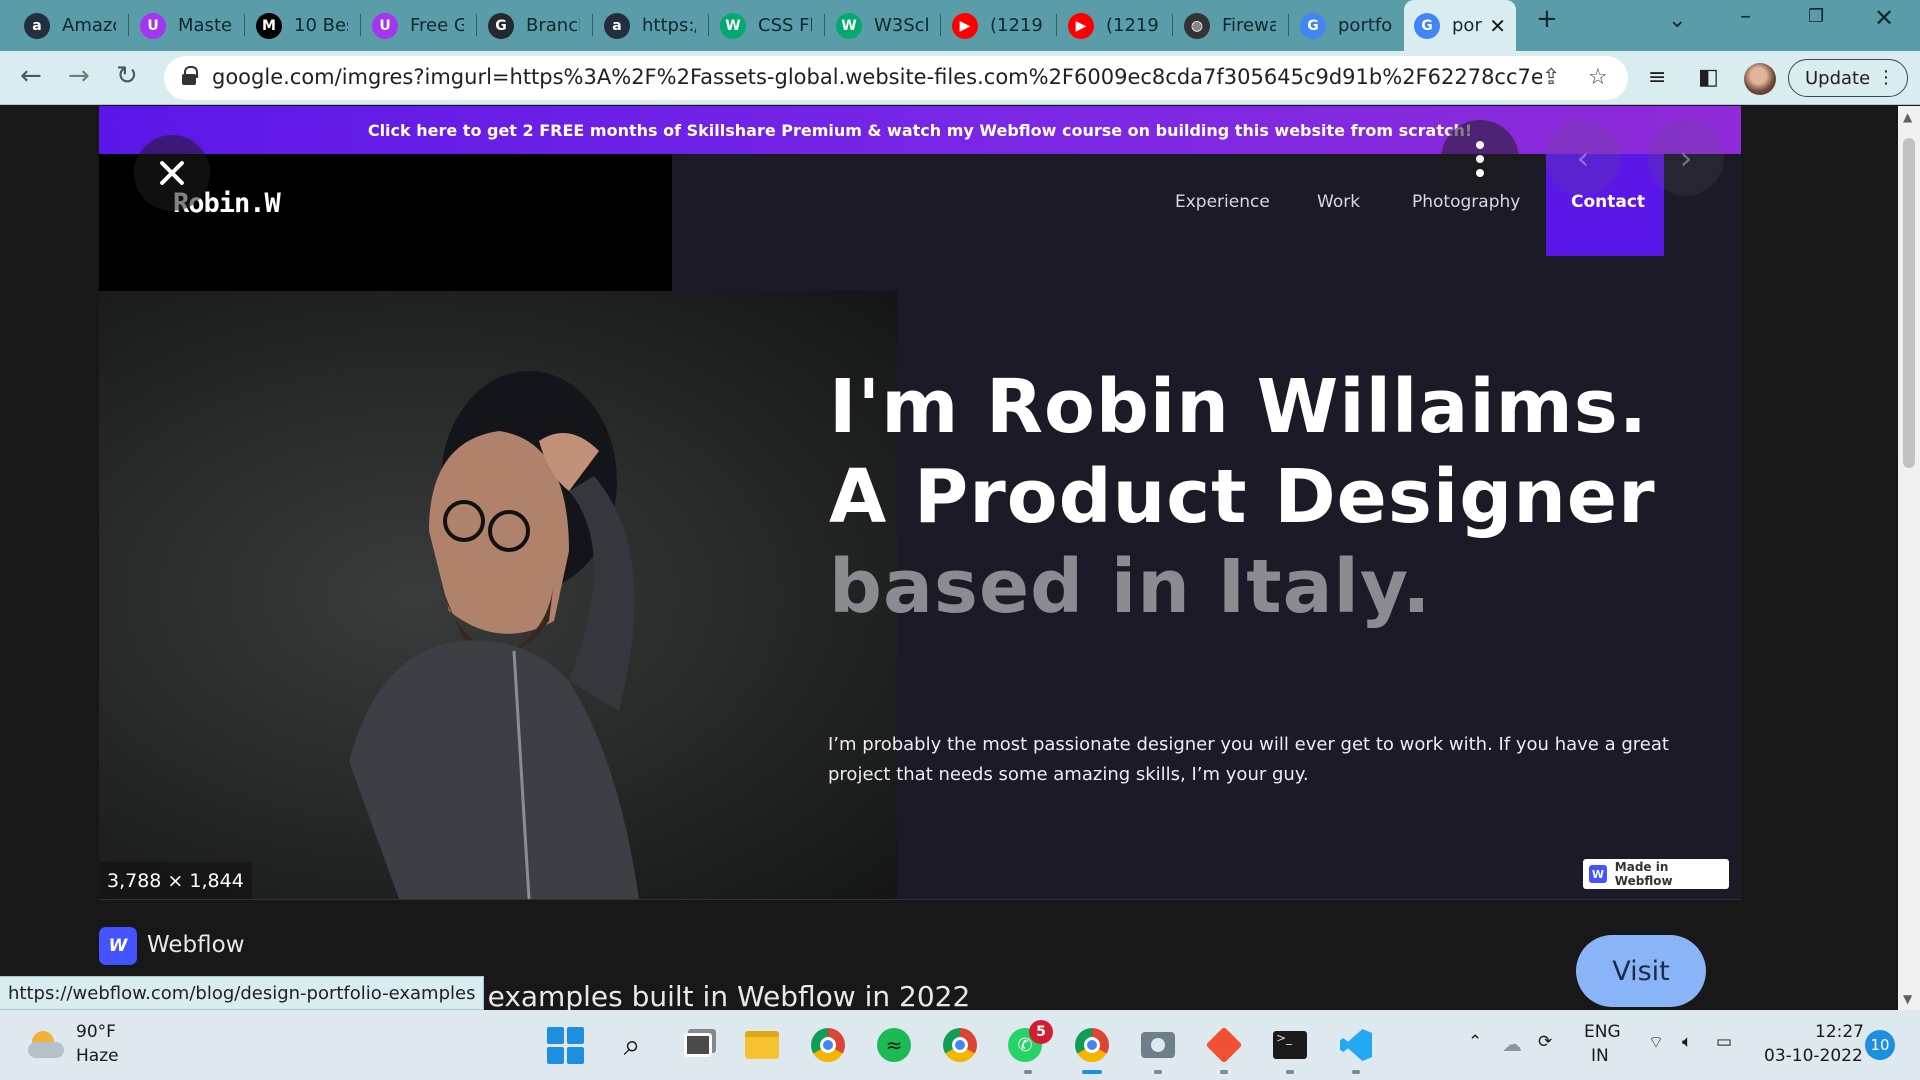 The image size is (1920, 1080). I want to click on browser-tab: G Branch, so click(534, 25).